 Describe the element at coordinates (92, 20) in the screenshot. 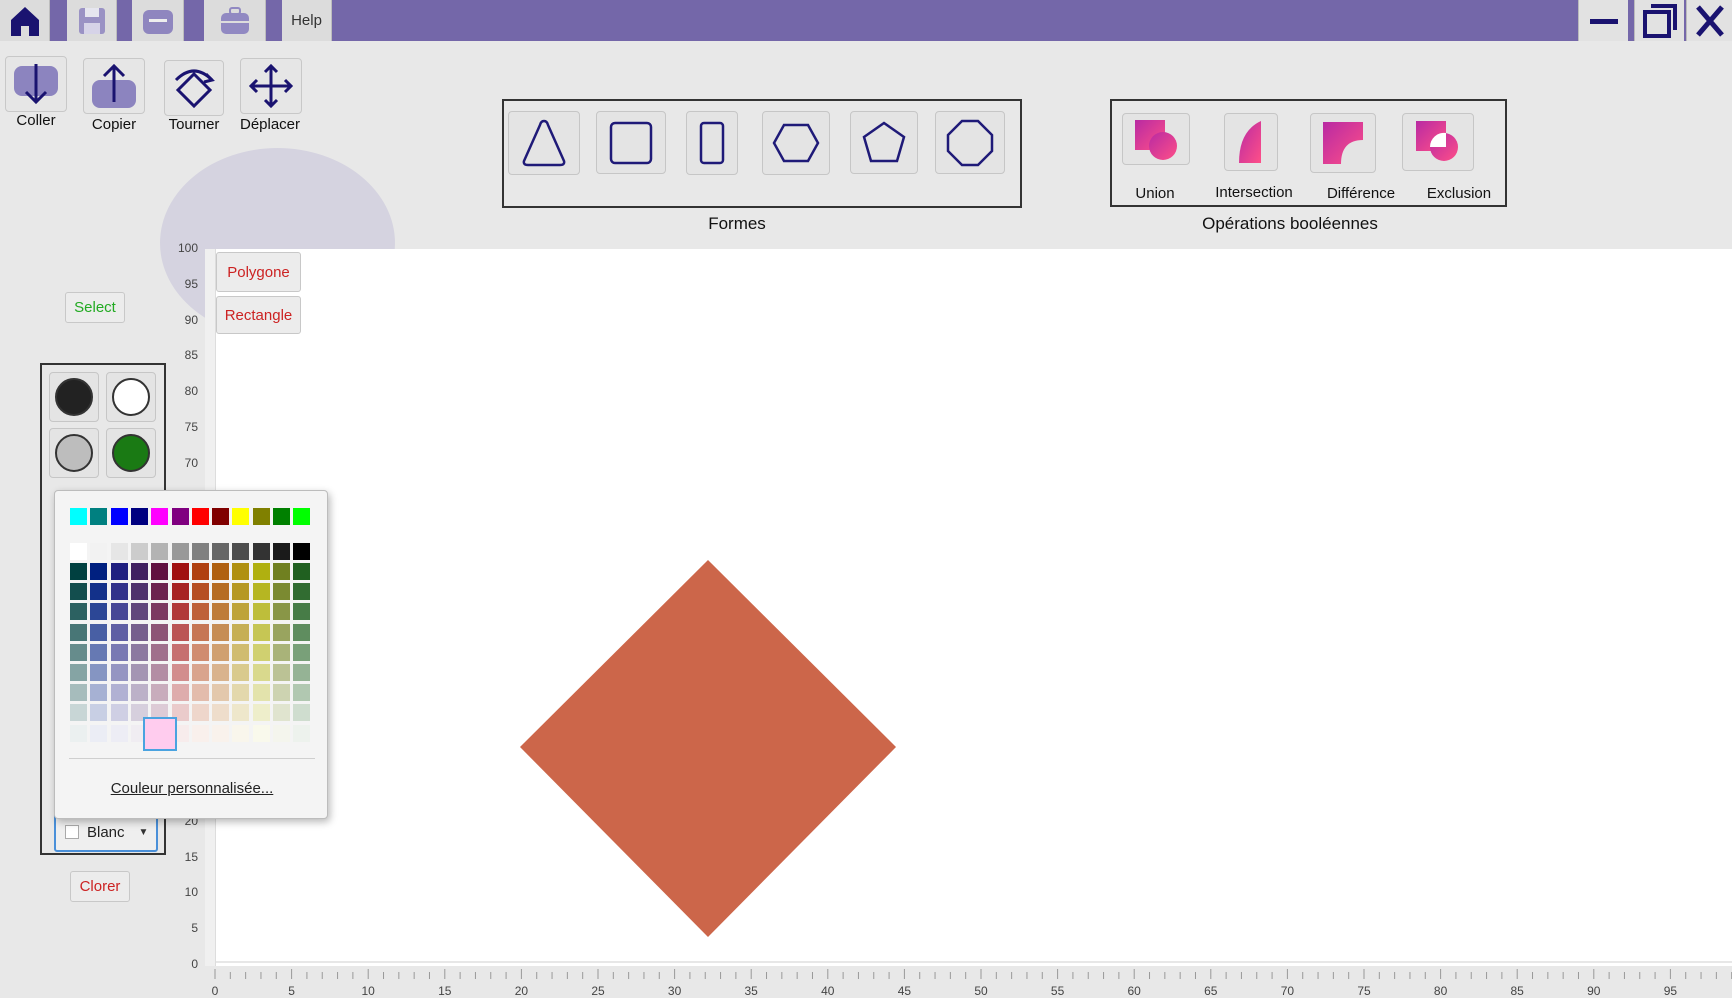

I see `save-button` at that location.